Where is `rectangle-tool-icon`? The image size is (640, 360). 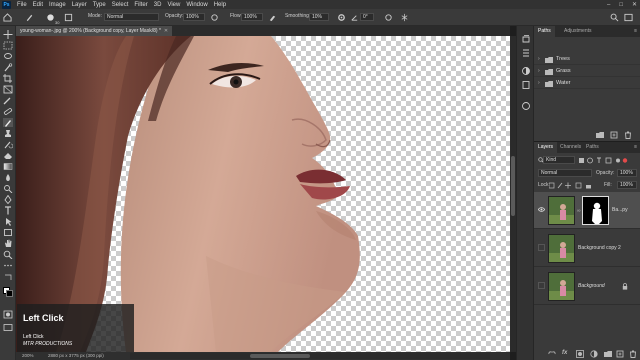
rectangle-tool-icon is located at coordinates (8, 232).